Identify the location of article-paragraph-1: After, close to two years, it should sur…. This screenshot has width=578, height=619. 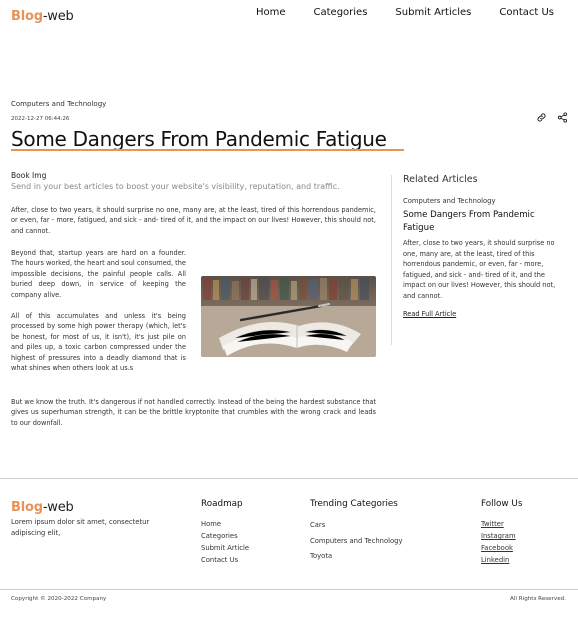
(193, 220).